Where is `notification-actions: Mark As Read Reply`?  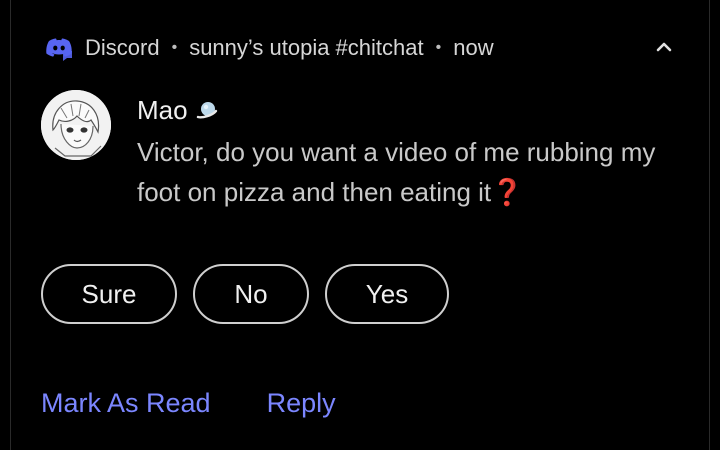 notification-actions: Mark As Read Reply is located at coordinates (188, 403).